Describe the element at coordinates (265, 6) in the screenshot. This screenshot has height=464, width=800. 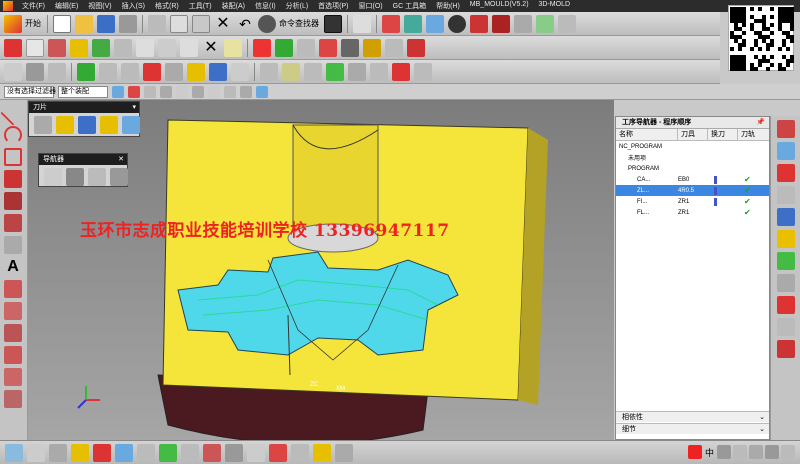
I see `menu-item: 信息(I)` at that location.